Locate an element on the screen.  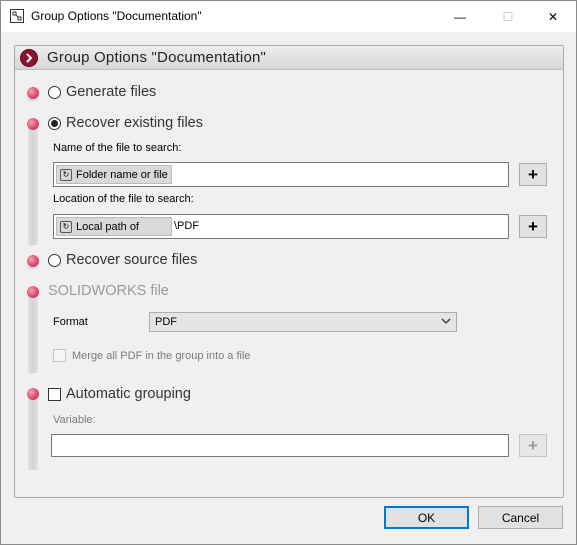
local-path-chip-label: Local path of is located at coordinates (107, 226).